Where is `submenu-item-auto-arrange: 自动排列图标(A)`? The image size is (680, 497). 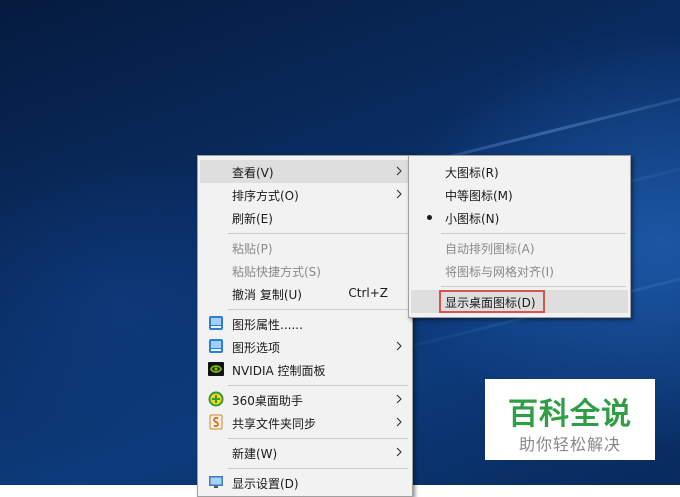
submenu-item-auto-arrange: 自动排列图标(A) is located at coordinates (519, 247).